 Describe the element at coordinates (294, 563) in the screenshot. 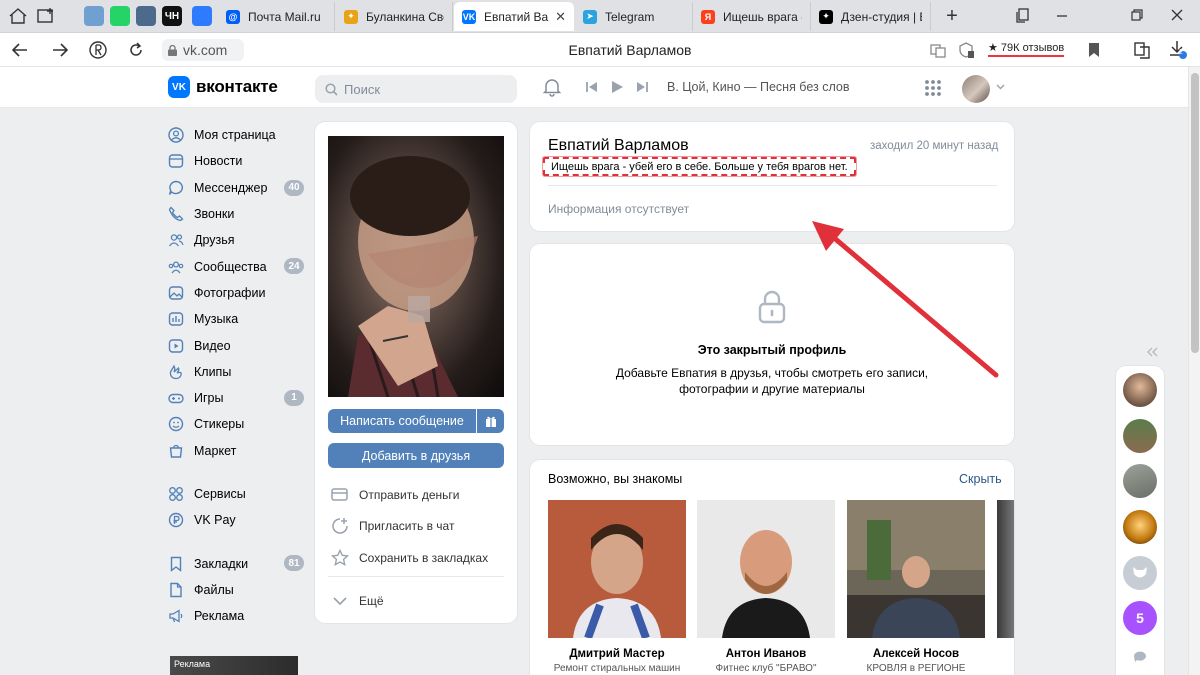

I see `sidebar-badge: 81` at that location.